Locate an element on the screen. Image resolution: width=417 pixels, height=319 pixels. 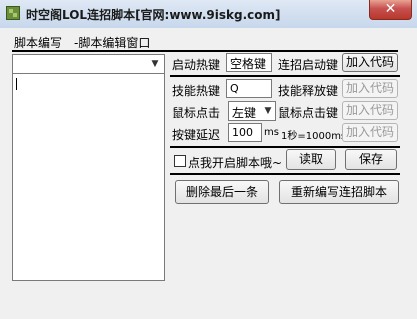
key-delay-note: 1秒=1000ms is located at coordinates (314, 136).